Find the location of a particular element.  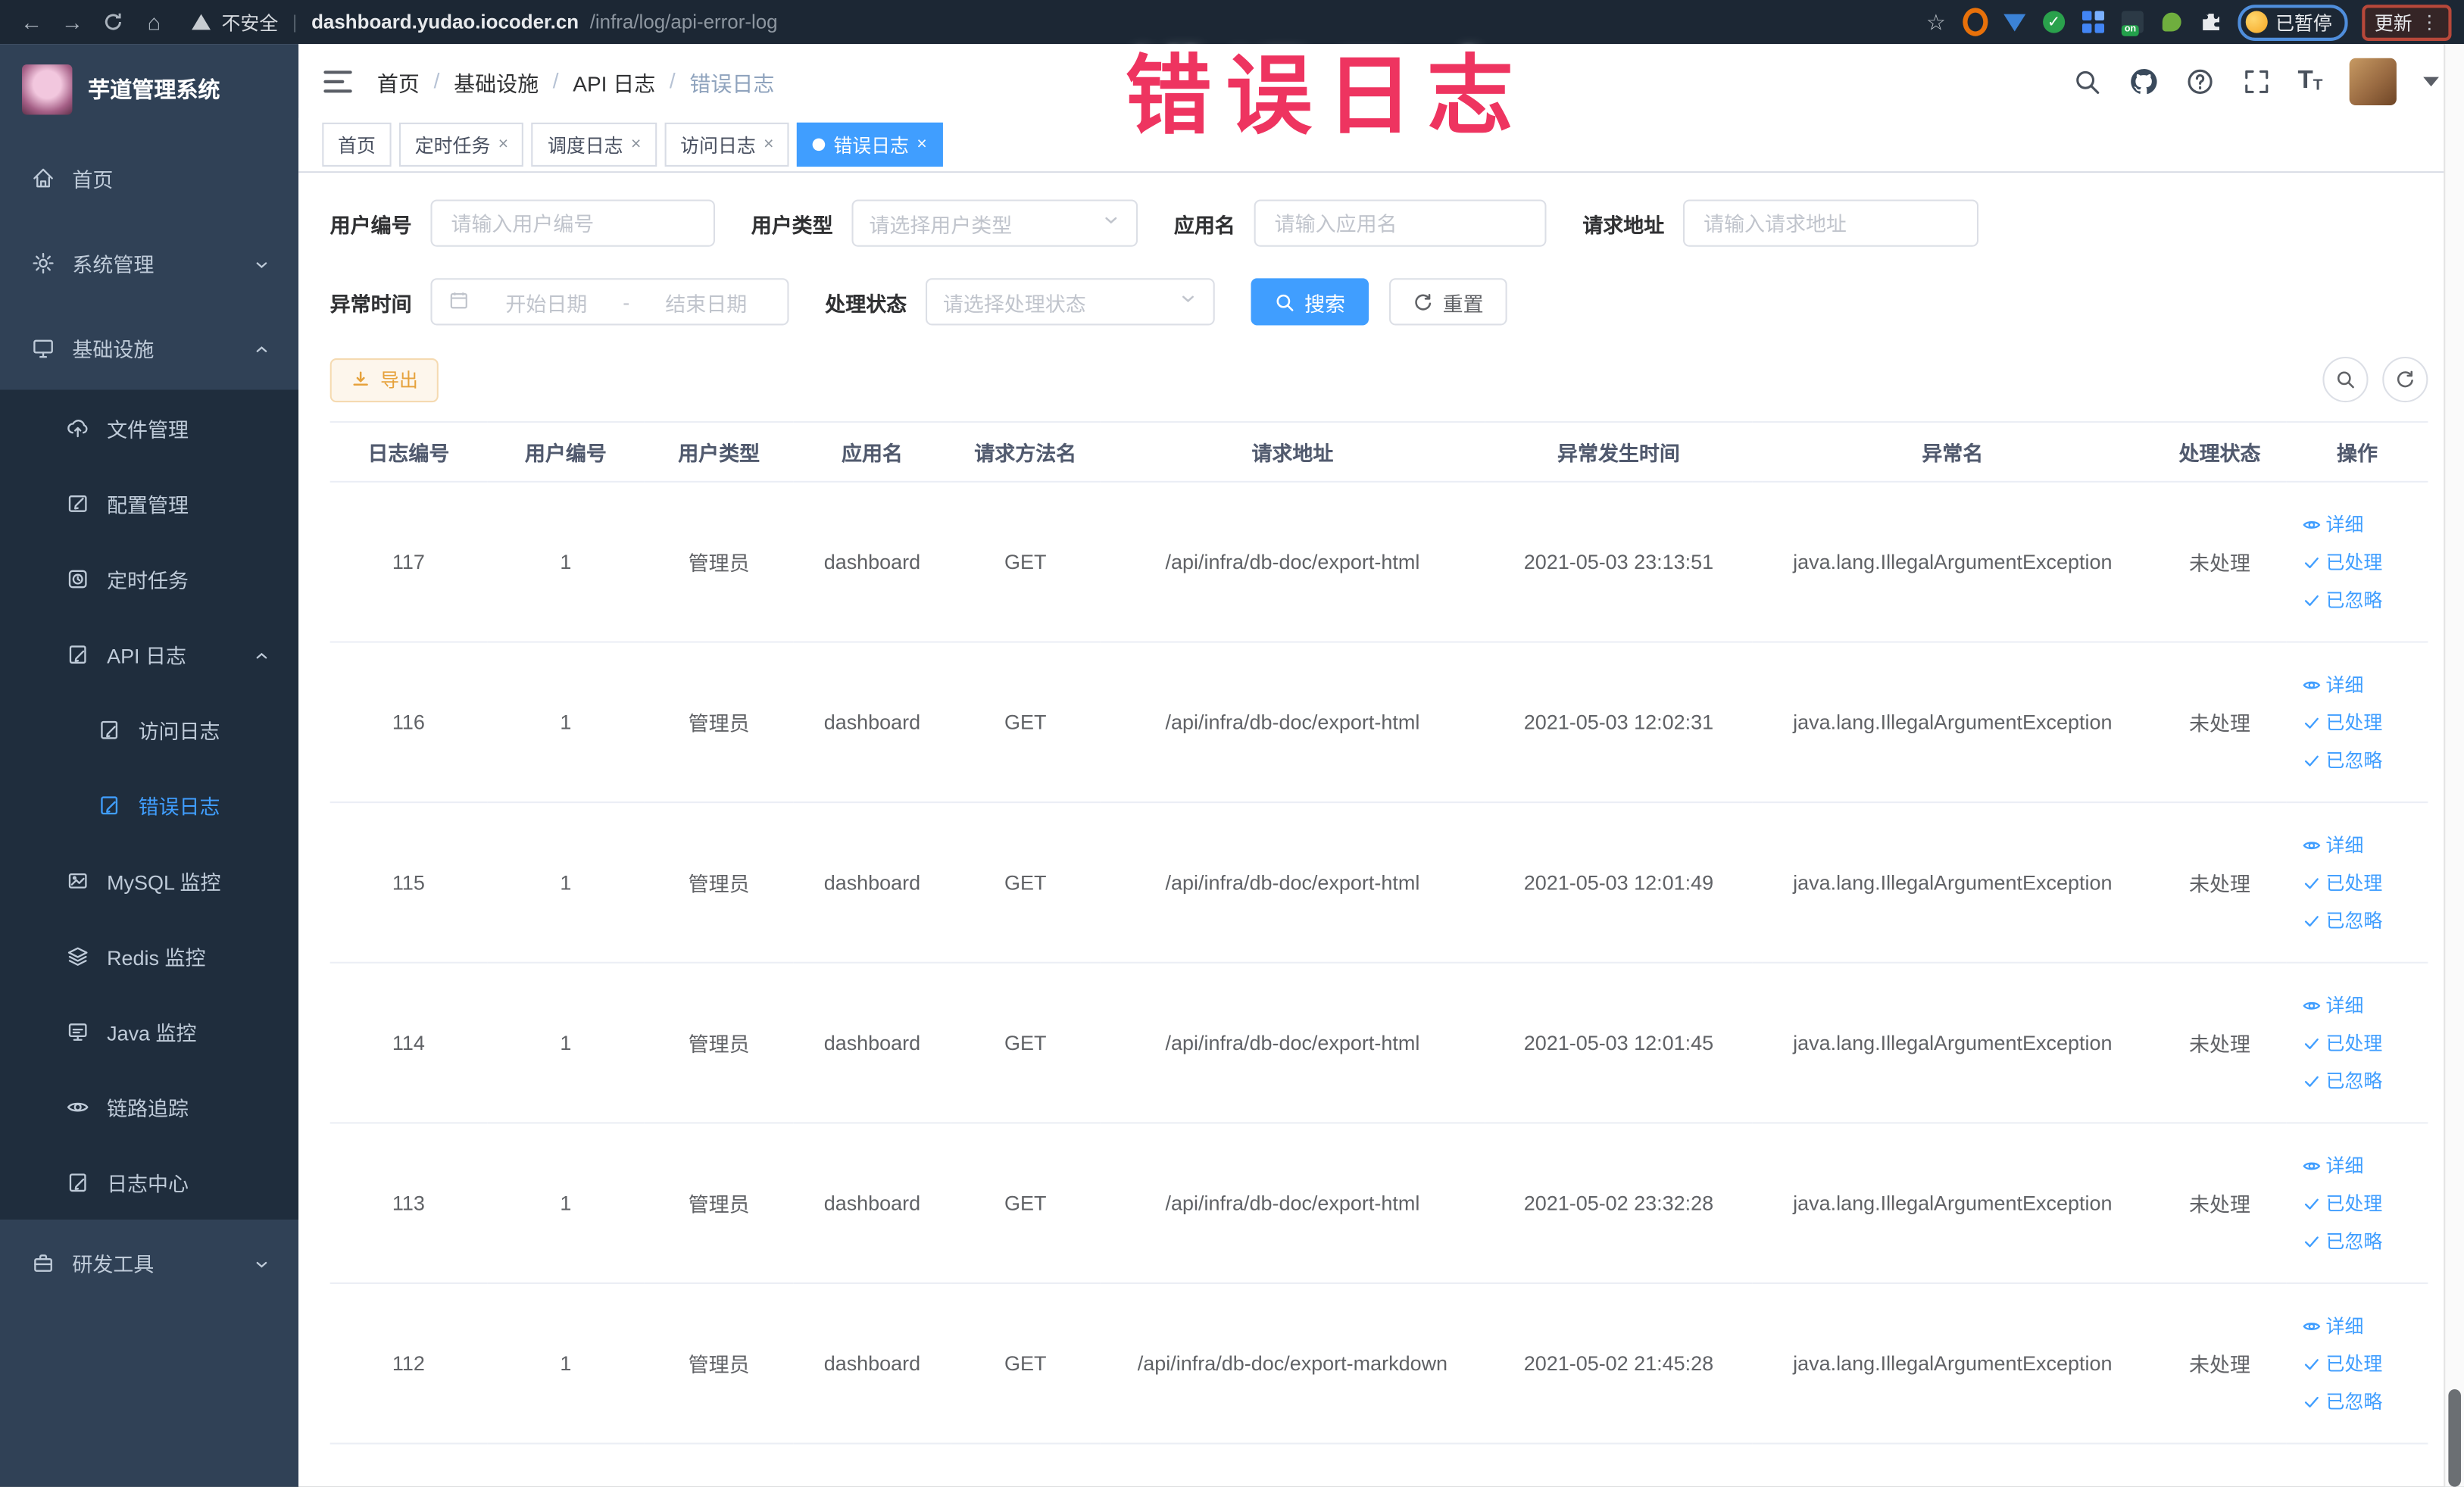

extensions-puzzle-icon is located at coordinates (2210, 21).